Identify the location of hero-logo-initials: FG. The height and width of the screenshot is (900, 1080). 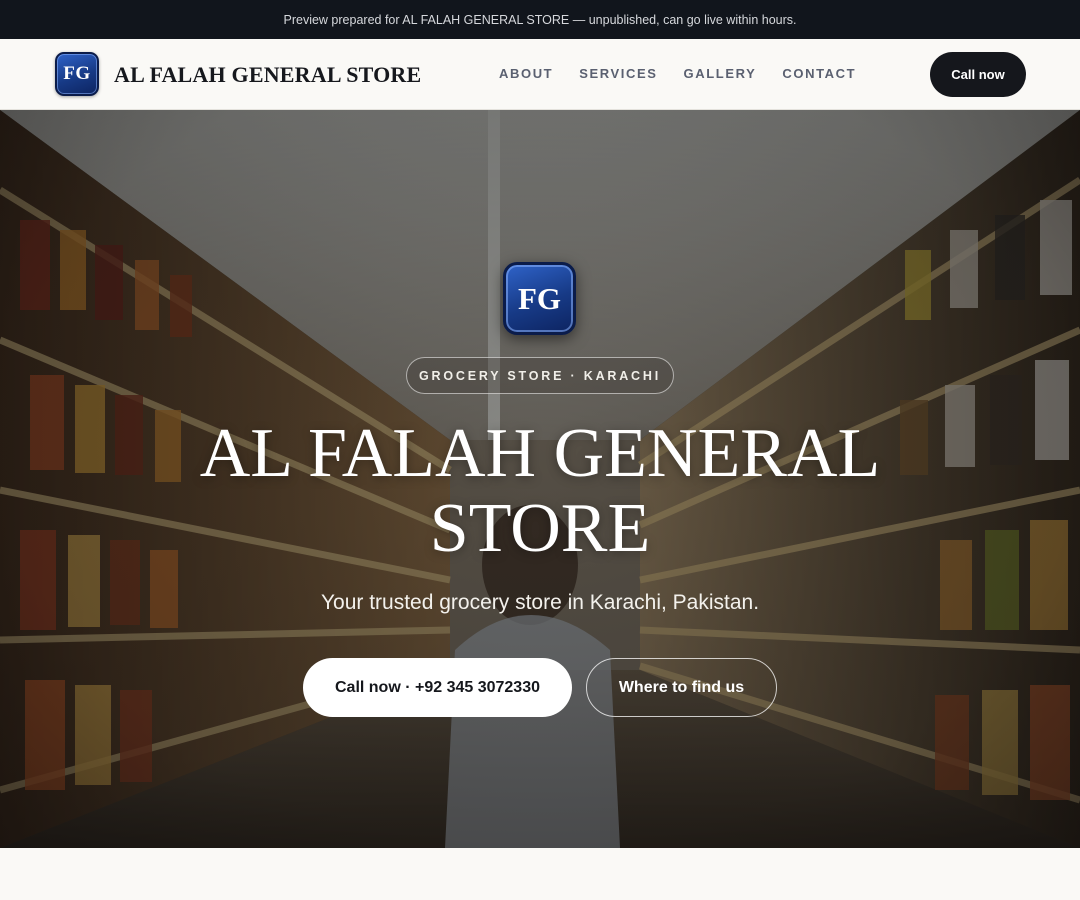
(539, 298).